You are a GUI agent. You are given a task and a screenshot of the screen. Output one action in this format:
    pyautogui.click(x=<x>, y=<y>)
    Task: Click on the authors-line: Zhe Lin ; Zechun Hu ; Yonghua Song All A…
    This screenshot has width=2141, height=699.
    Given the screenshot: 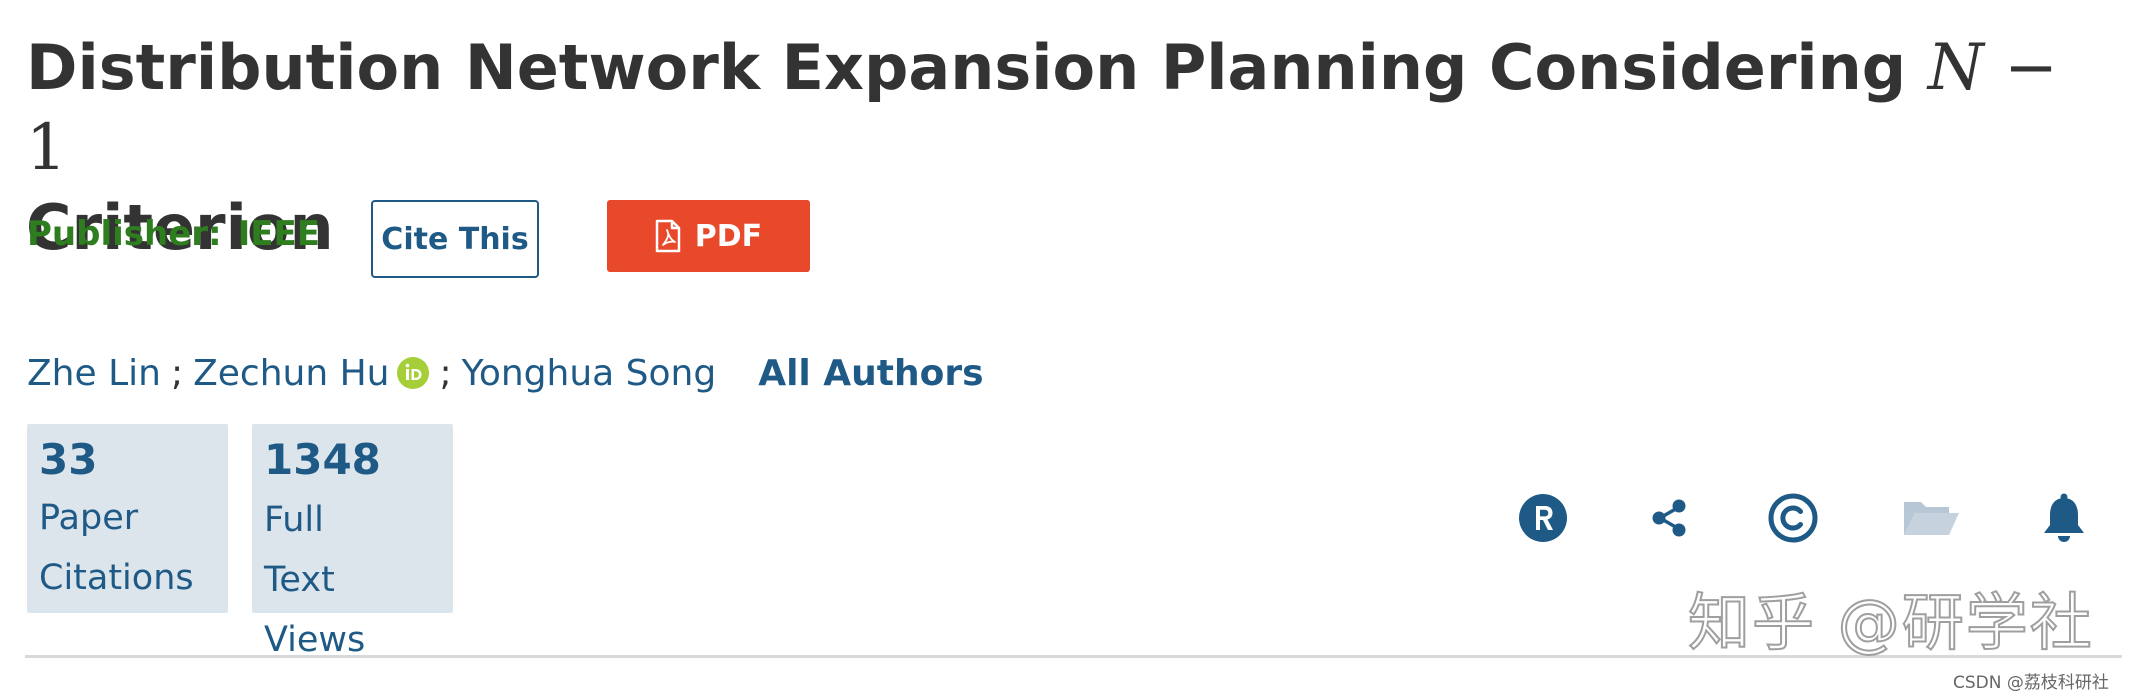 What is the action you would take?
    pyautogui.click(x=505, y=374)
    